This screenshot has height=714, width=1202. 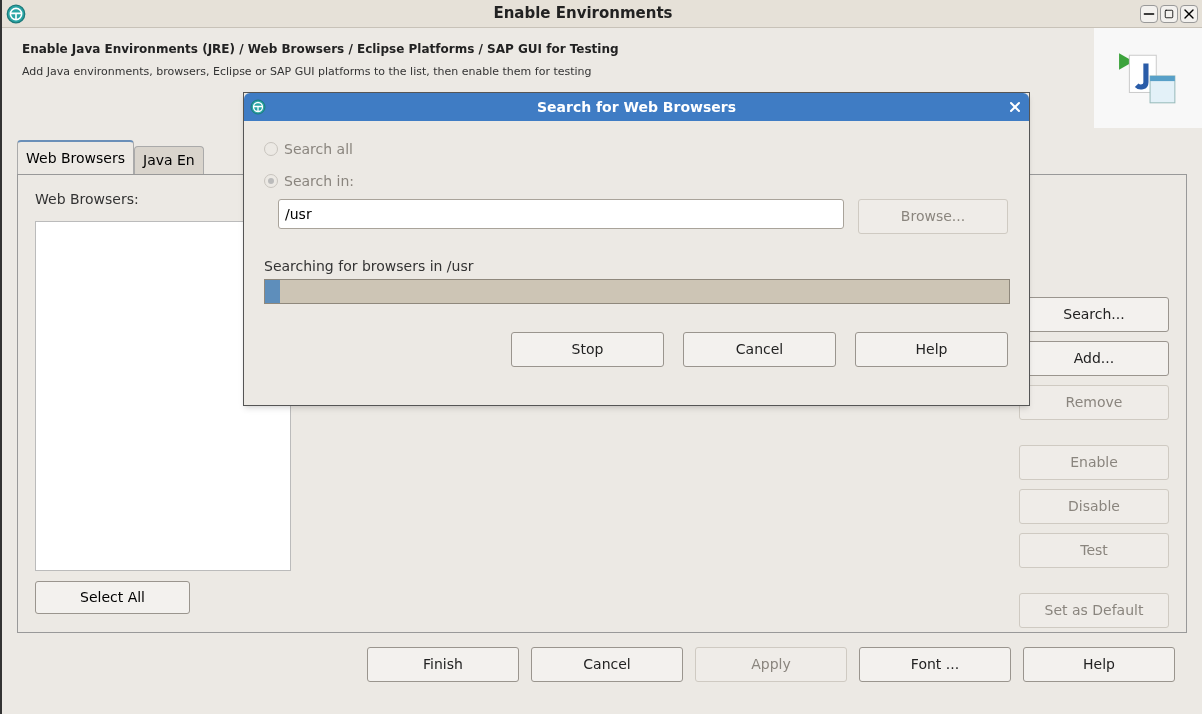 What do you see at coordinates (583, 14) in the screenshot?
I see `window-title: Enable Environments` at bounding box center [583, 14].